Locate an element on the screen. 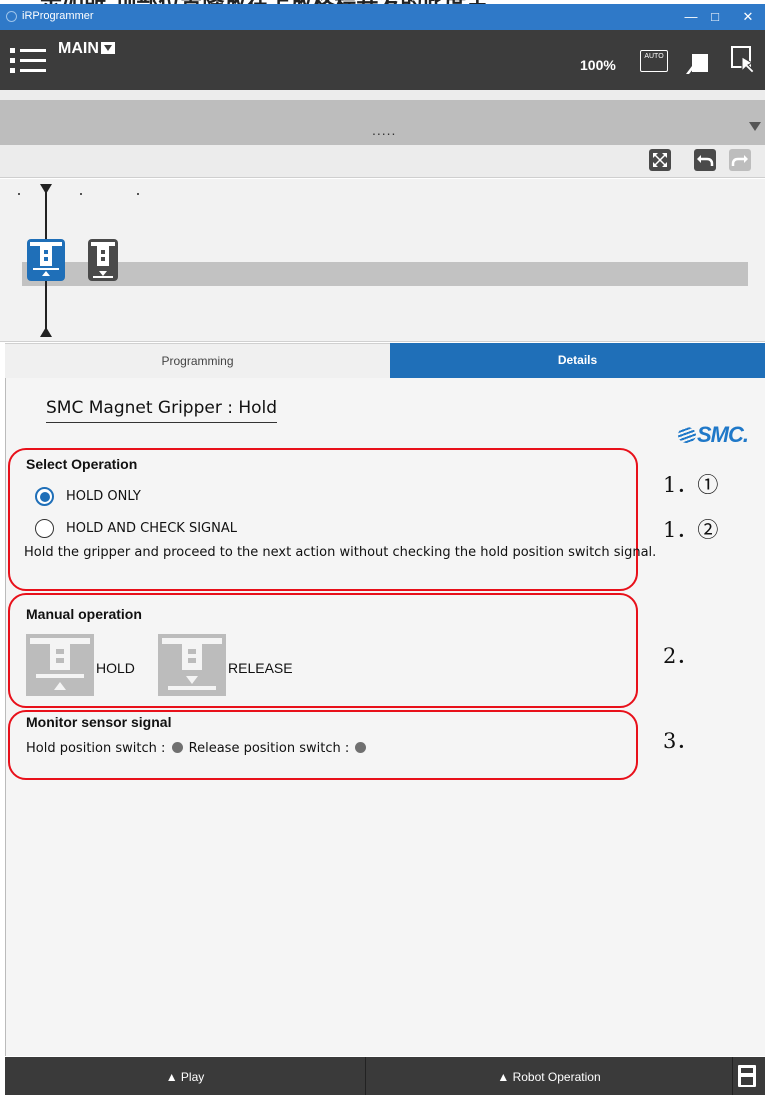 The height and width of the screenshot is (1095, 765). minimize-button: — is located at coordinates (691, 17).